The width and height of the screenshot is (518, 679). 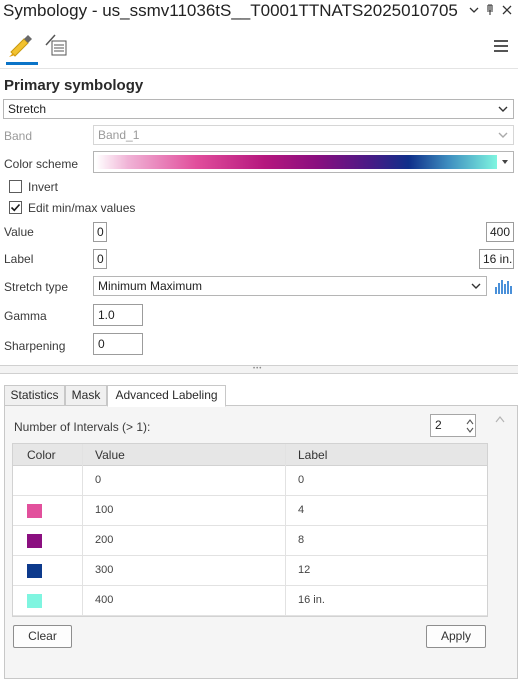 I want to click on color-scheme-picker, so click(x=303, y=162).